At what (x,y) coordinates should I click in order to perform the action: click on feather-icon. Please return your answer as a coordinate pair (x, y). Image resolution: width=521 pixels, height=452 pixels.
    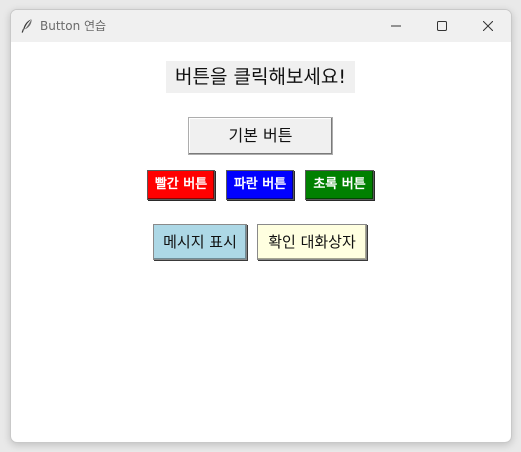
    Looking at the image, I should click on (27, 26).